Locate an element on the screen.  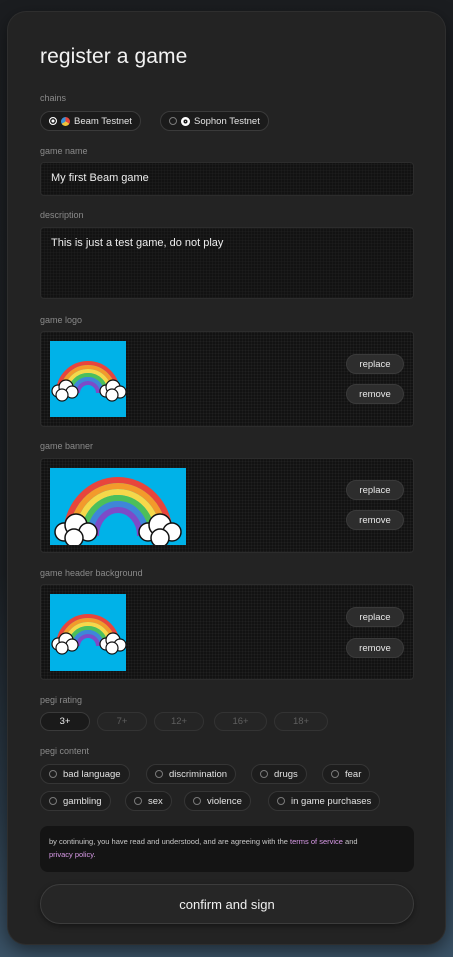
description-textarea: This is just a test game, do not play is located at coordinates (227, 263).